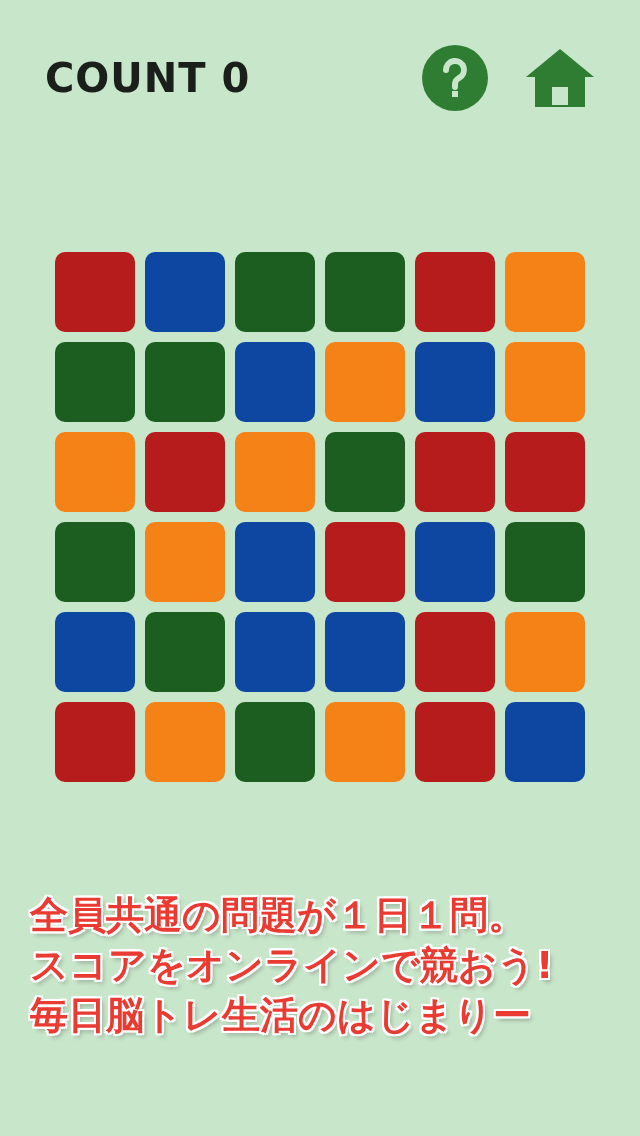 The height and width of the screenshot is (1136, 640). I want to click on promo-text: 毎日脳トレ生活のはじまりー, so click(280, 1015).